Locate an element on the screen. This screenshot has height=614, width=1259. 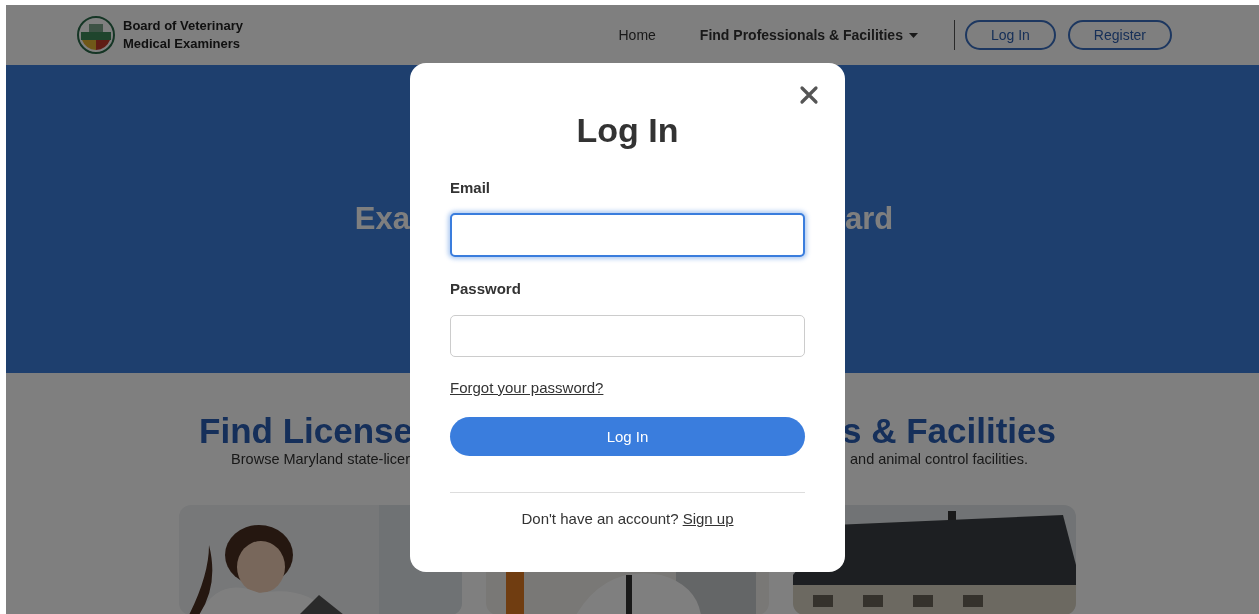
field-label: Password is located at coordinates (486, 288).